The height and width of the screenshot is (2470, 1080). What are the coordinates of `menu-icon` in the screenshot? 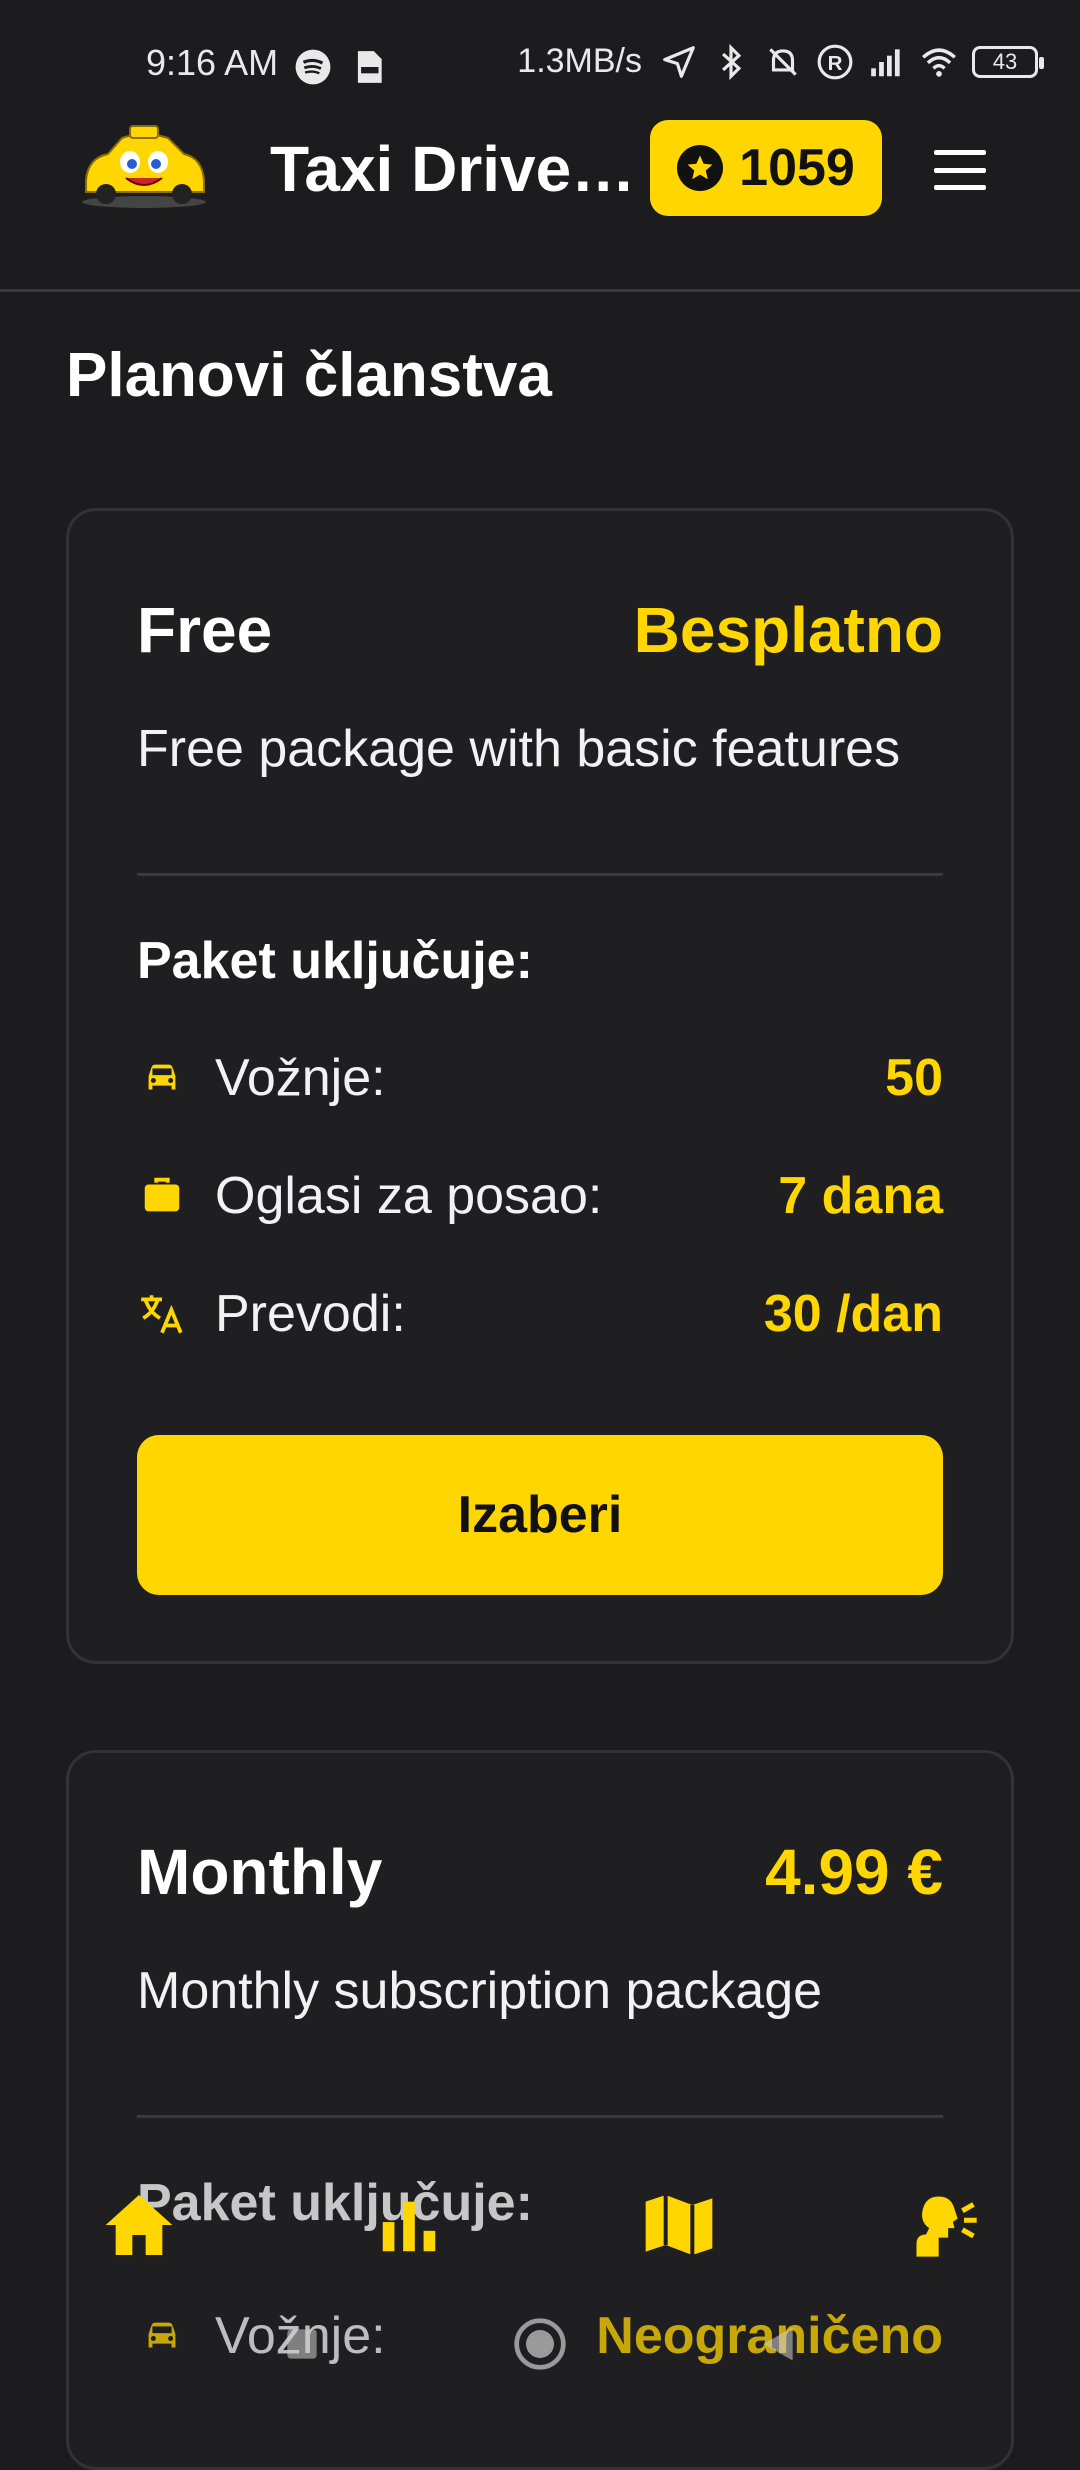 It's located at (960, 170).